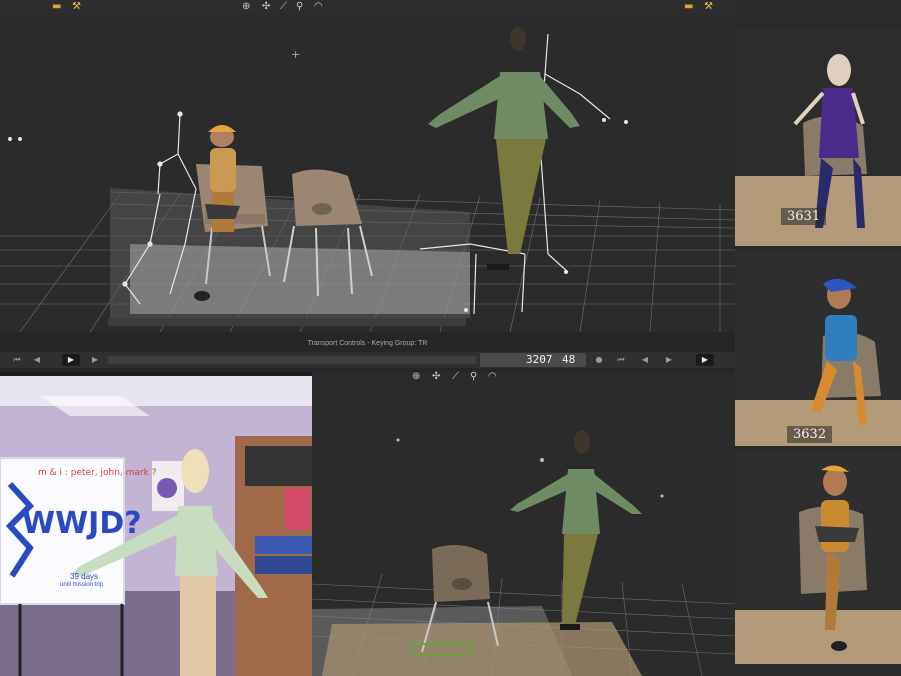  Describe the element at coordinates (82, 585) in the screenshot. I see `whiteboard-note-2: until mission trip` at that location.